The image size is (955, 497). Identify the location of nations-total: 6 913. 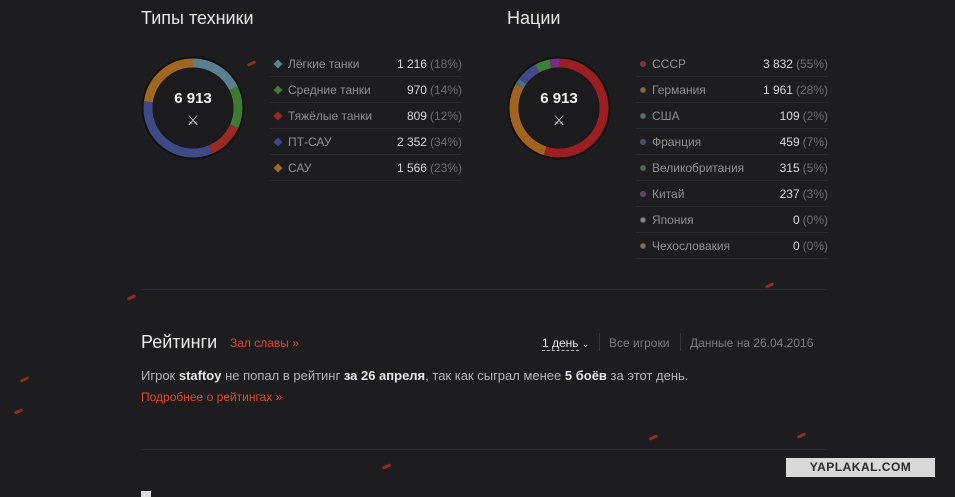
(559, 98).